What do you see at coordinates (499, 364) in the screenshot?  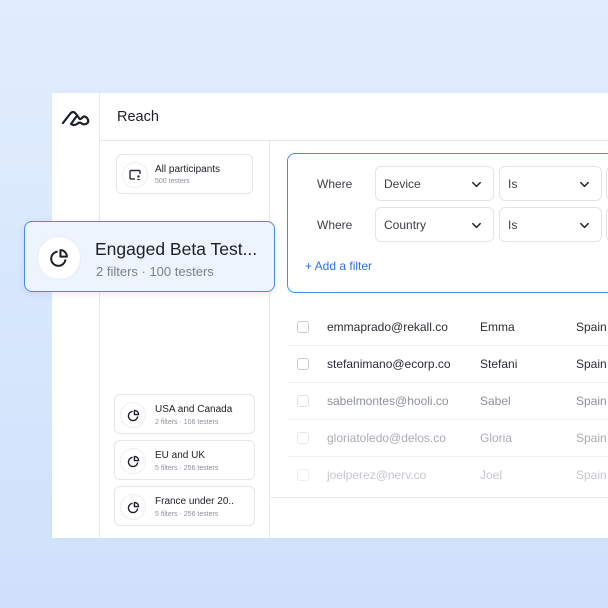 I see `row-name: Stefani` at bounding box center [499, 364].